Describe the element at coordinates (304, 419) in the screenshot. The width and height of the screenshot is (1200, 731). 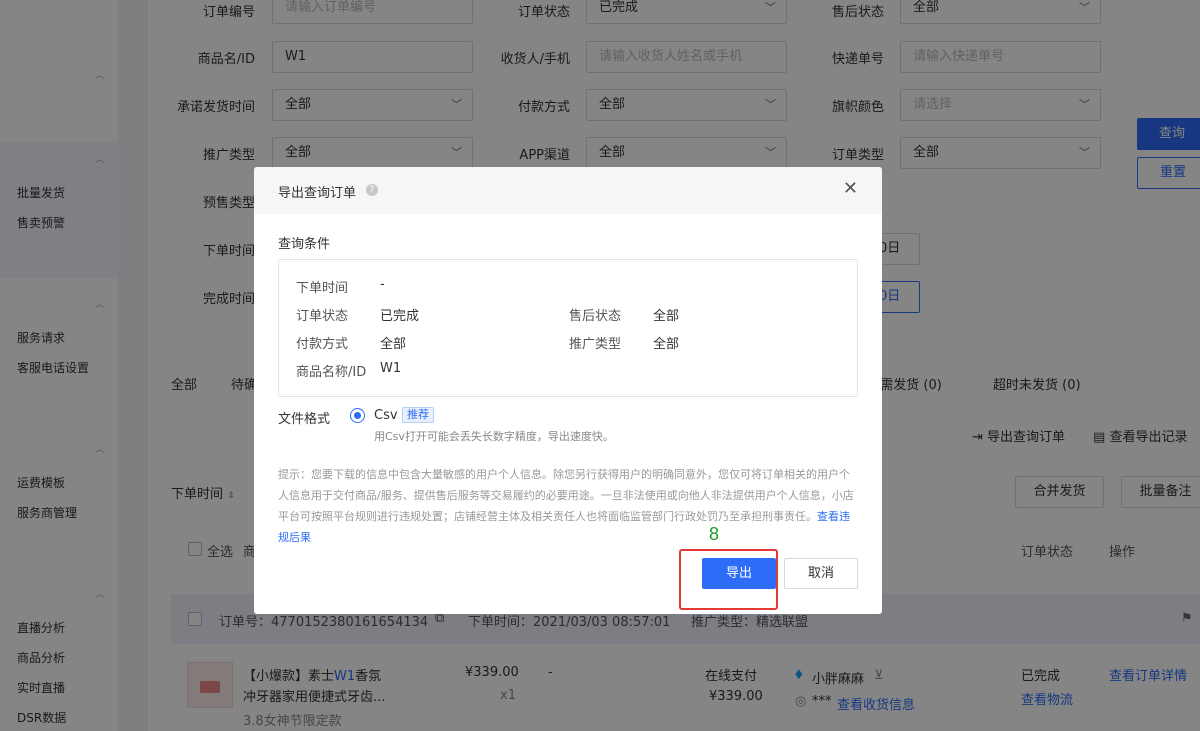
I see `file-format-label: 文件格式` at that location.